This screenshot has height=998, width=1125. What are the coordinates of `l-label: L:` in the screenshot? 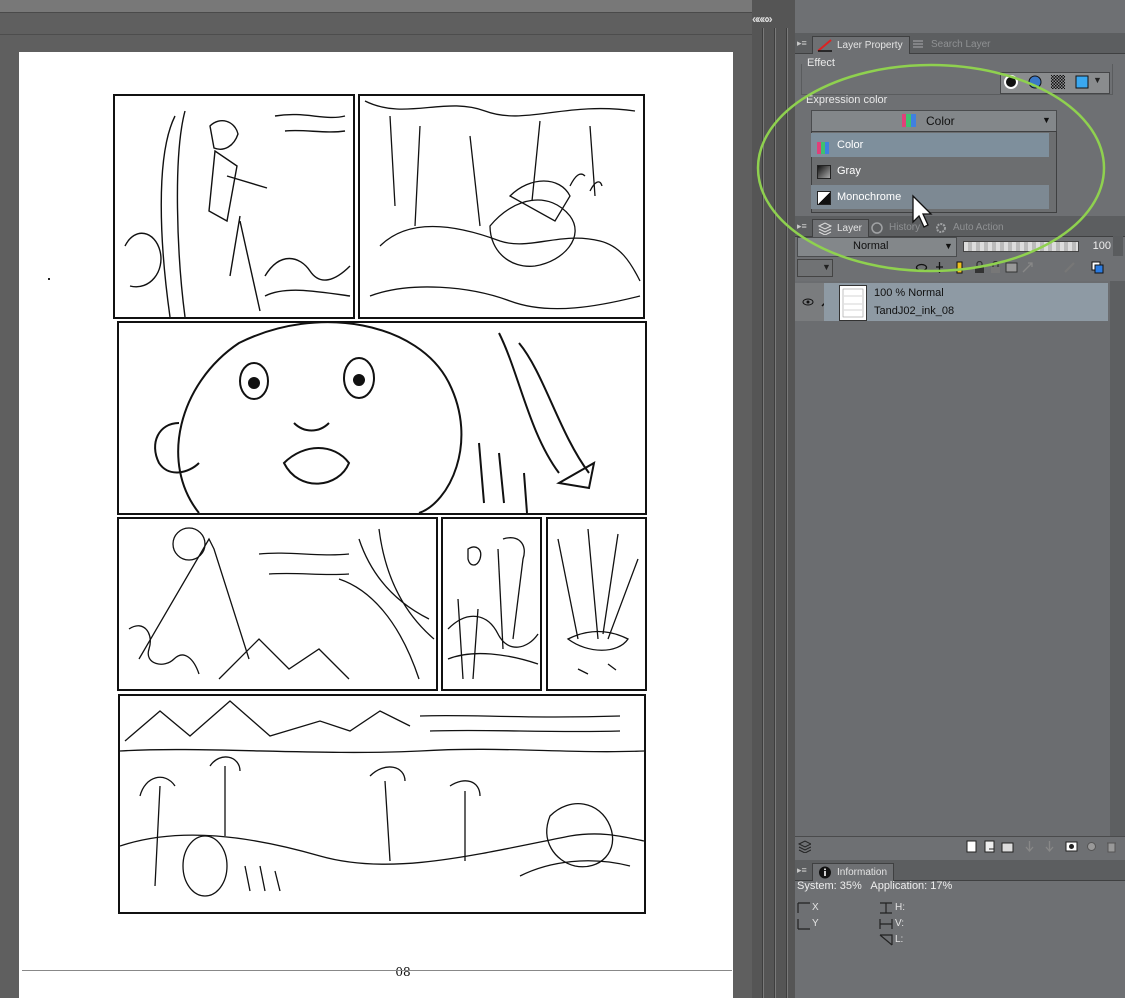 It's located at (899, 939).